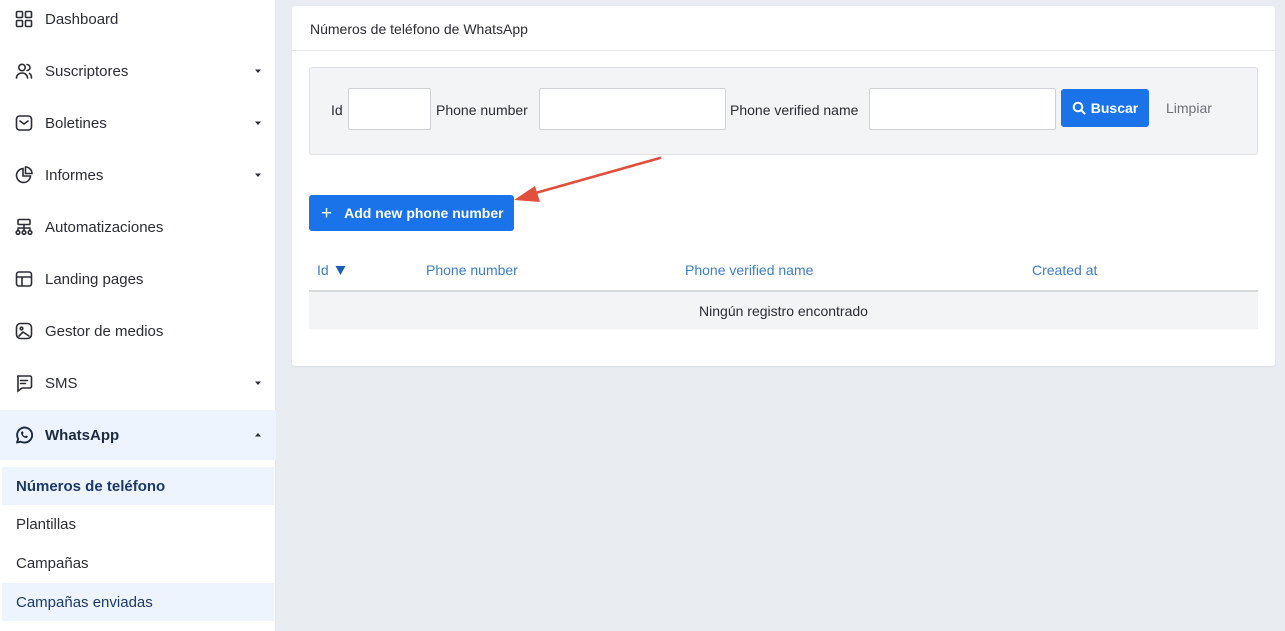  Describe the element at coordinates (104, 331) in the screenshot. I see `nav-label: Gestor de medios` at that location.